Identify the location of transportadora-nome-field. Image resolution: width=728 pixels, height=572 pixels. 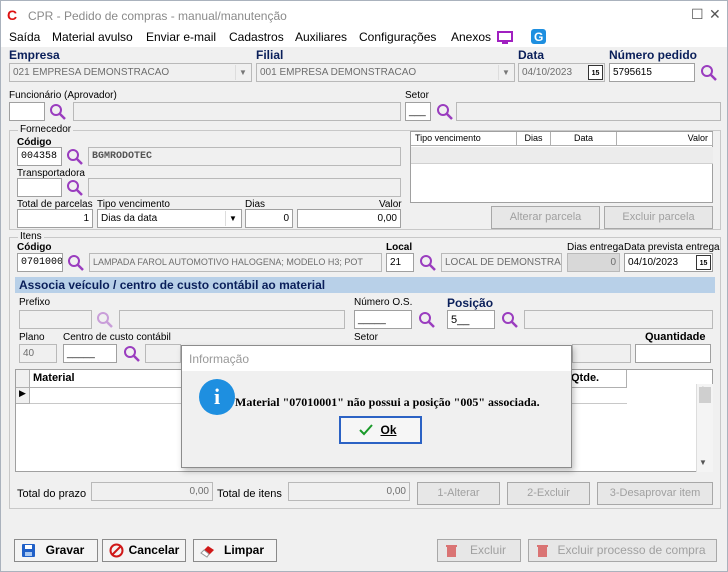
(244, 187).